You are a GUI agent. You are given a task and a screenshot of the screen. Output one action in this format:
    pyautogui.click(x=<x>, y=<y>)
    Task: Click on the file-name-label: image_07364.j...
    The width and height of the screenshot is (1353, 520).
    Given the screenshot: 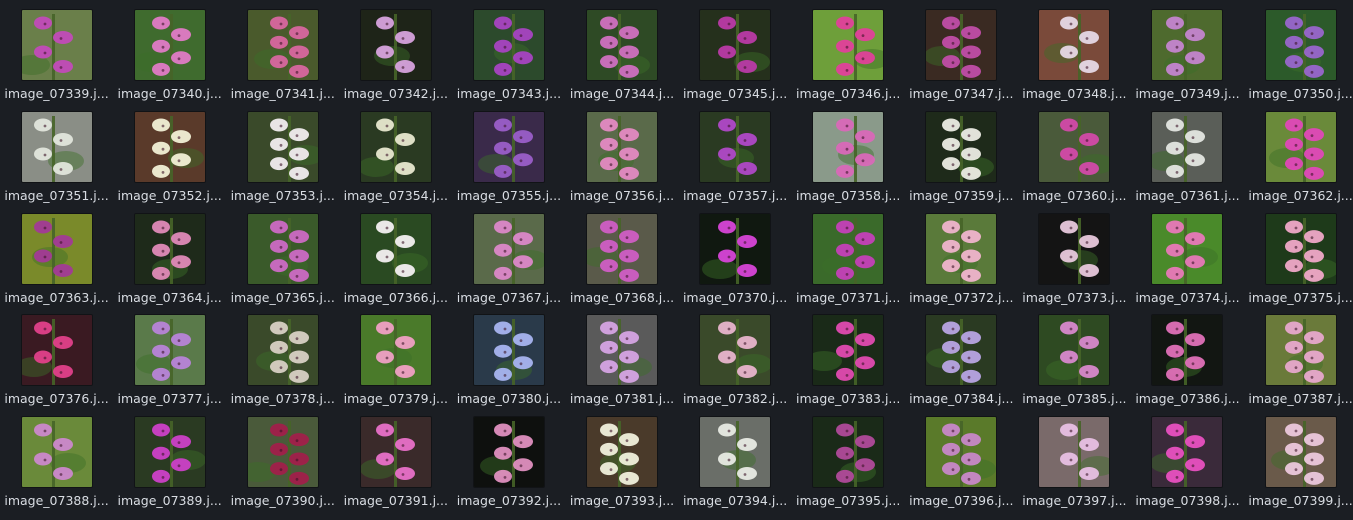 What is the action you would take?
    pyautogui.click(x=169, y=297)
    